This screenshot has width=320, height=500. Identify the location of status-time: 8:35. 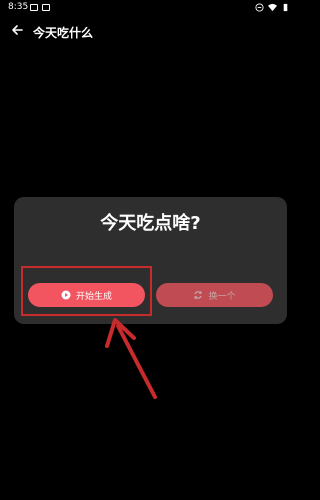
(18, 7).